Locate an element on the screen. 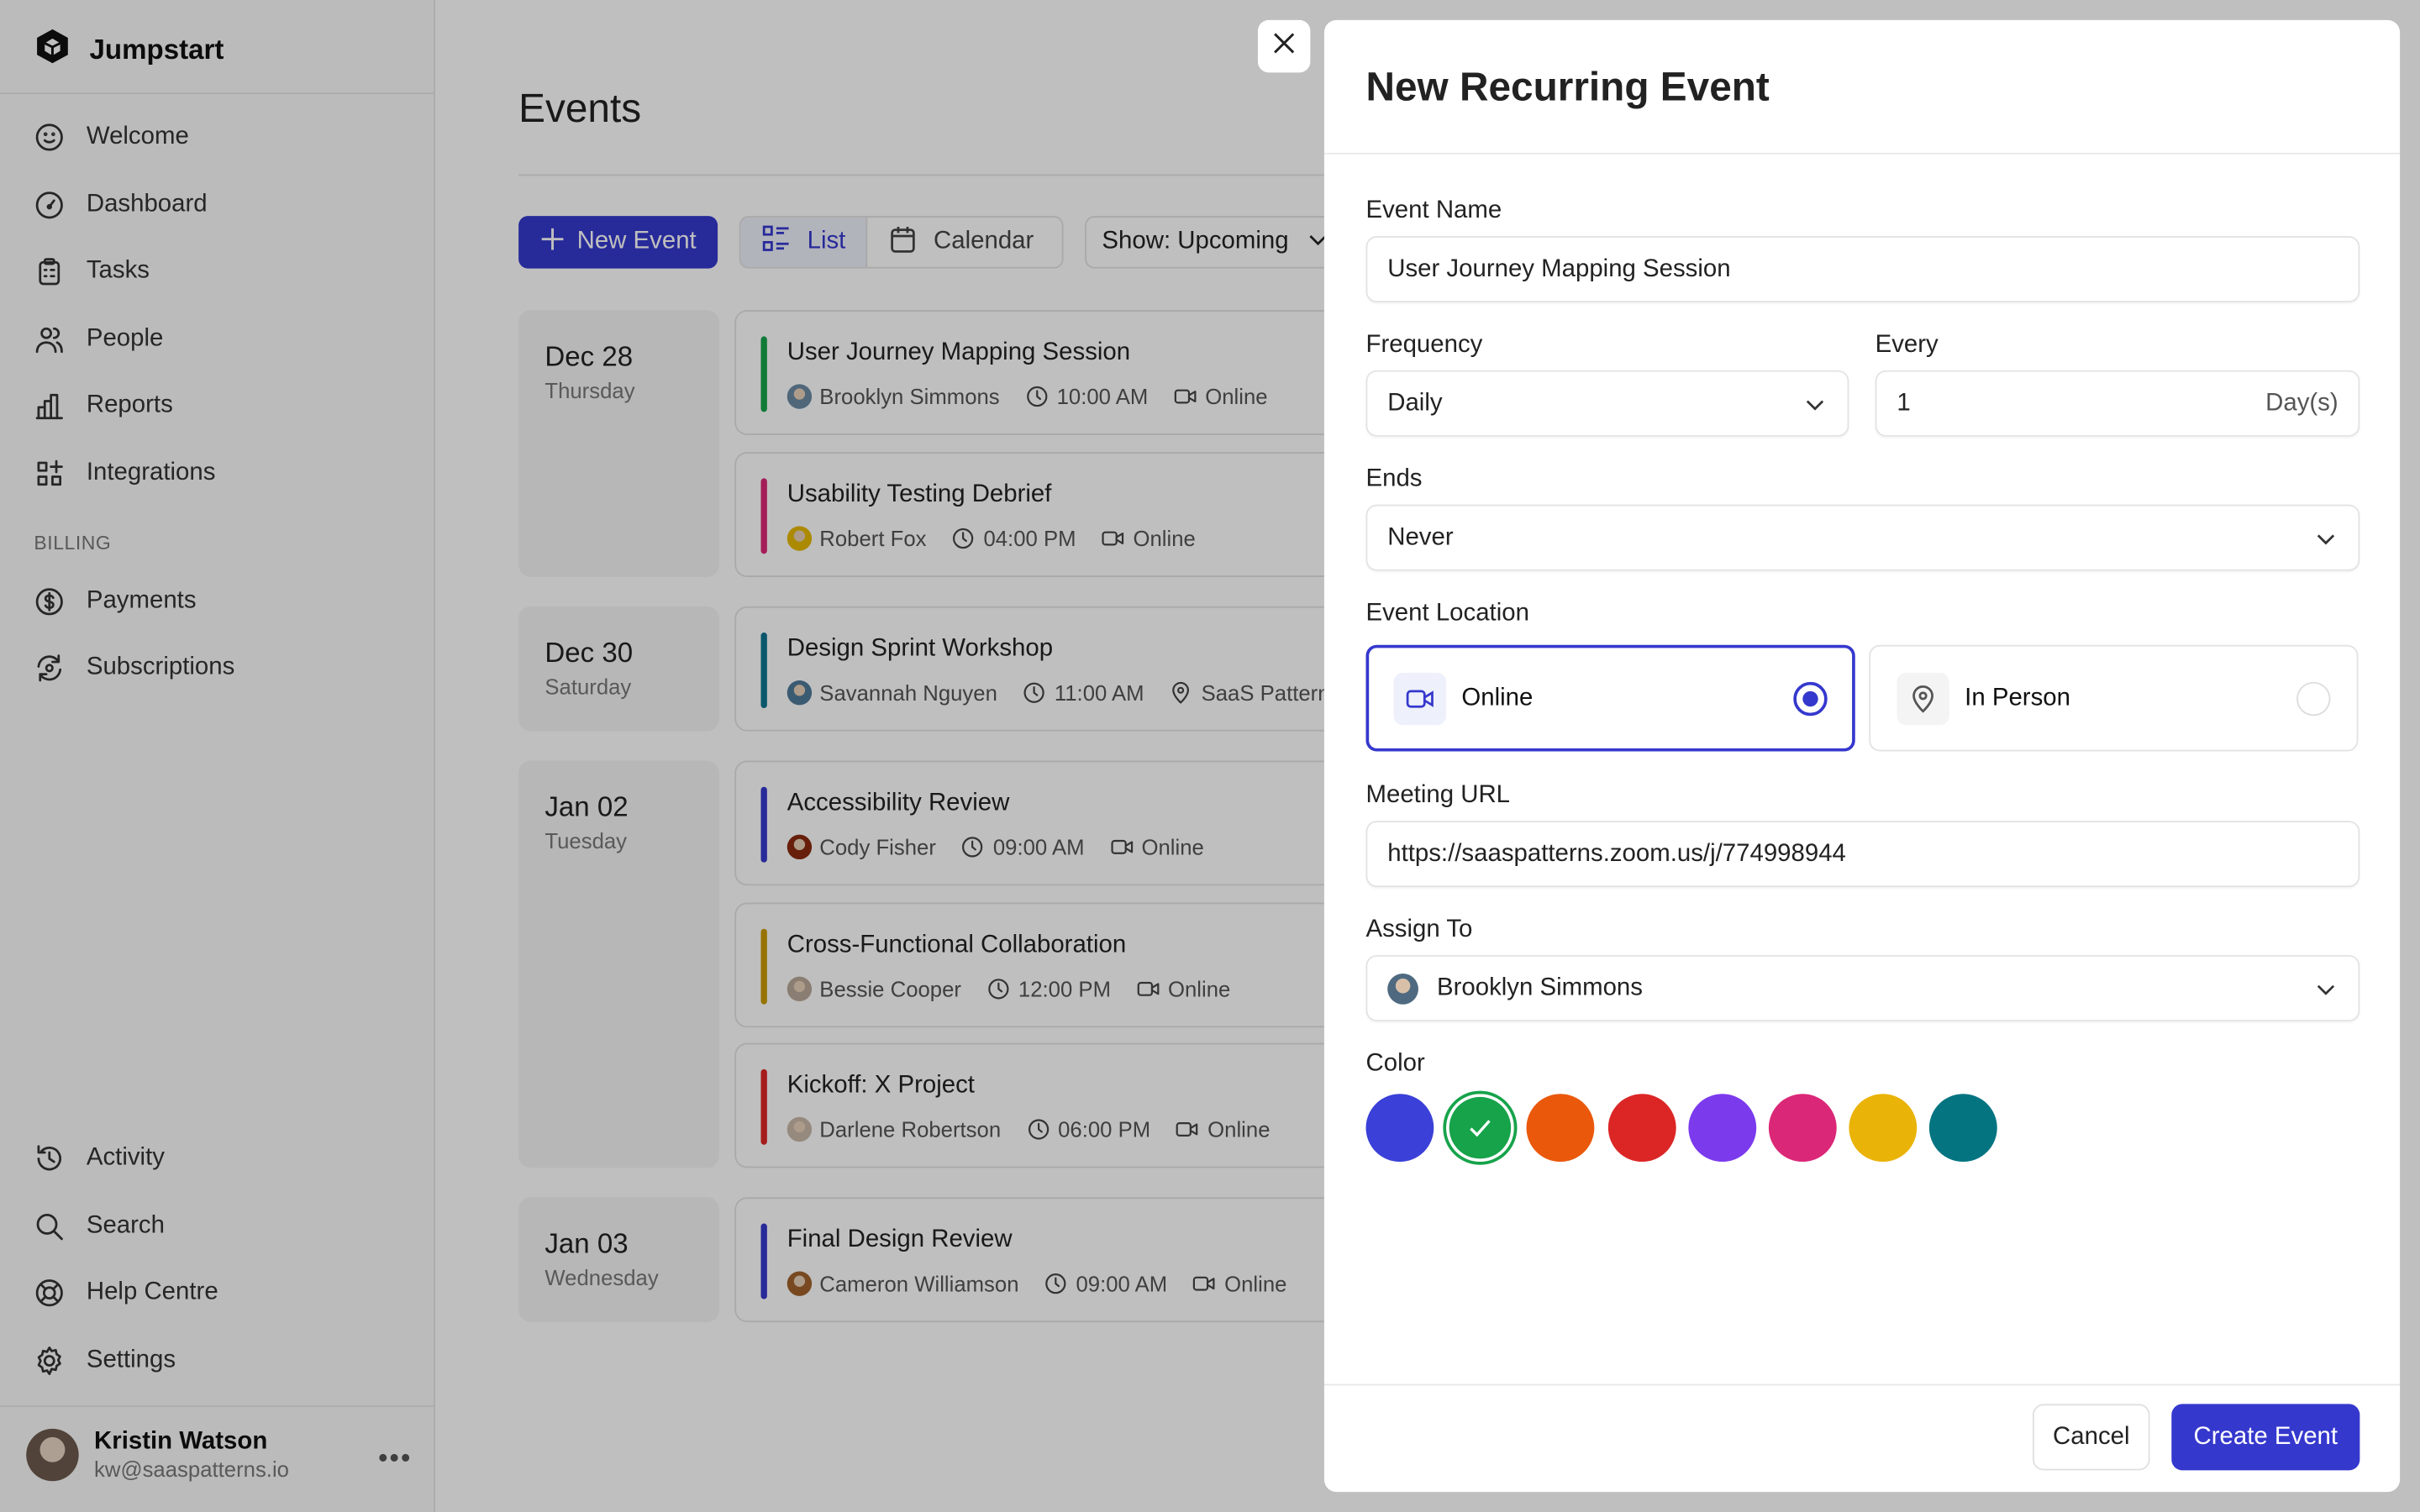 The image size is (2420, 1512). cancel-button: Cancel is located at coordinates (2091, 1437).